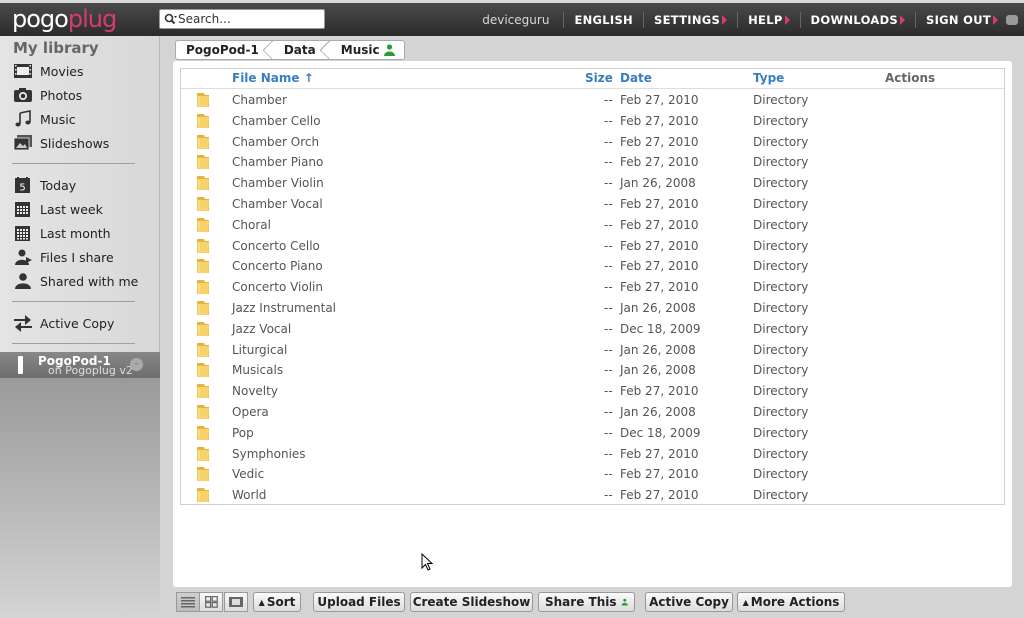 The image size is (1024, 618). I want to click on sidebar-item-shared-with-me: Shared with me, so click(75, 281).